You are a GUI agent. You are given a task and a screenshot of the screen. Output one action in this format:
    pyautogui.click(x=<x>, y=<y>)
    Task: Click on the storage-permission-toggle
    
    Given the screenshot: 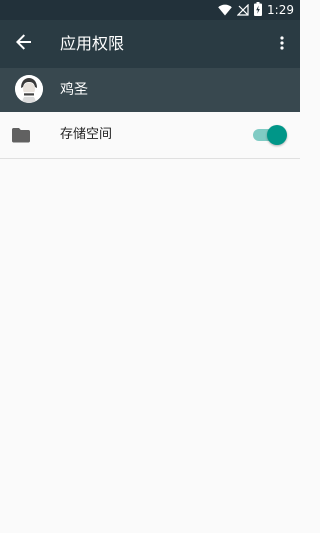 What is the action you would take?
    pyautogui.click(x=270, y=135)
    